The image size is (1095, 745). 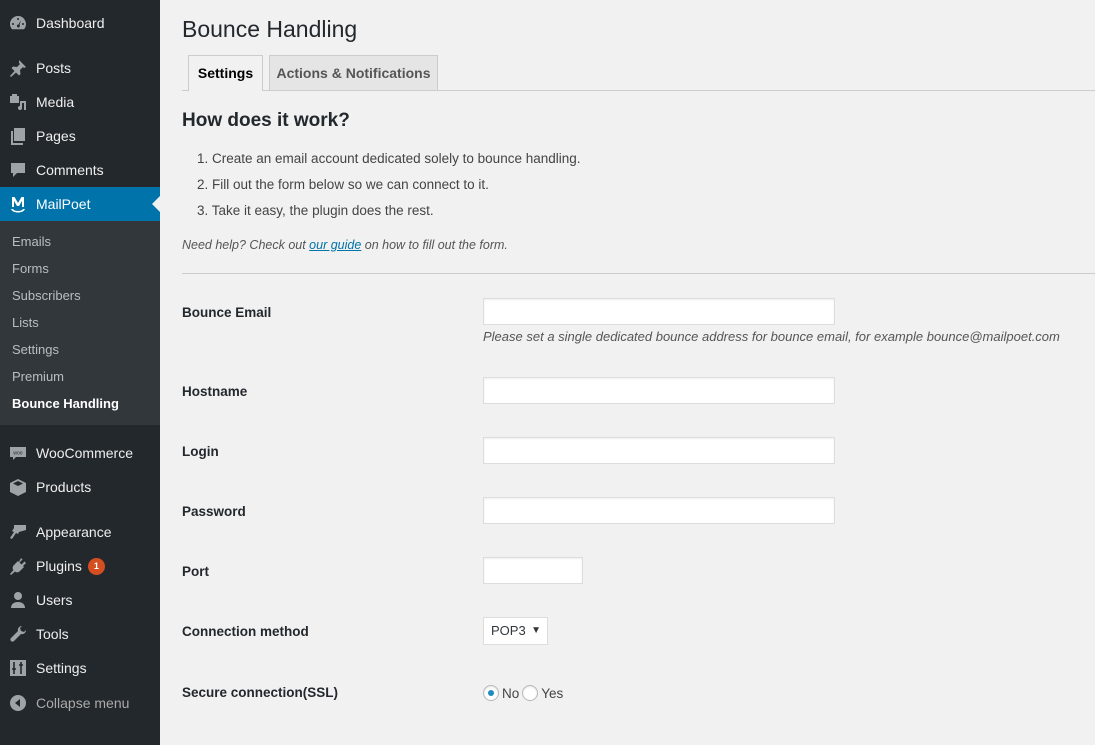 I want to click on login-input, so click(x=659, y=450).